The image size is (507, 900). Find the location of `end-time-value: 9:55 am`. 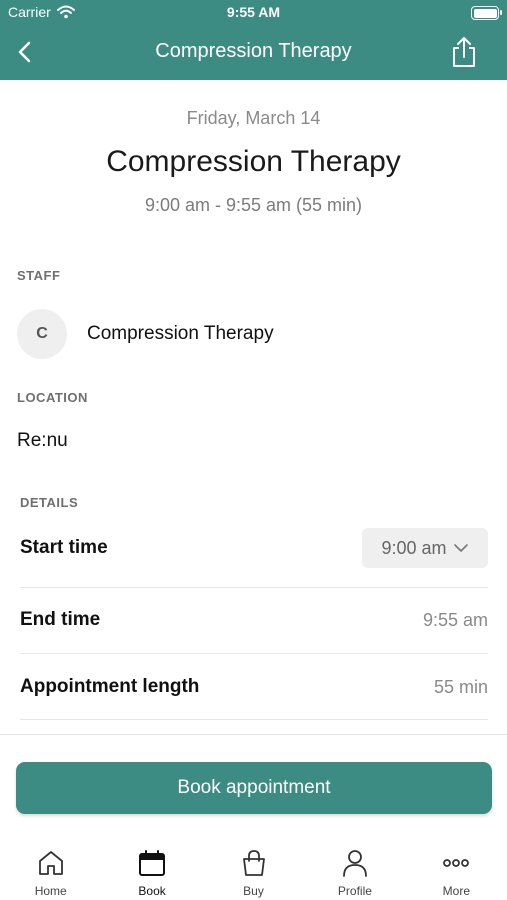

end-time-value: 9:55 am is located at coordinates (455, 619).